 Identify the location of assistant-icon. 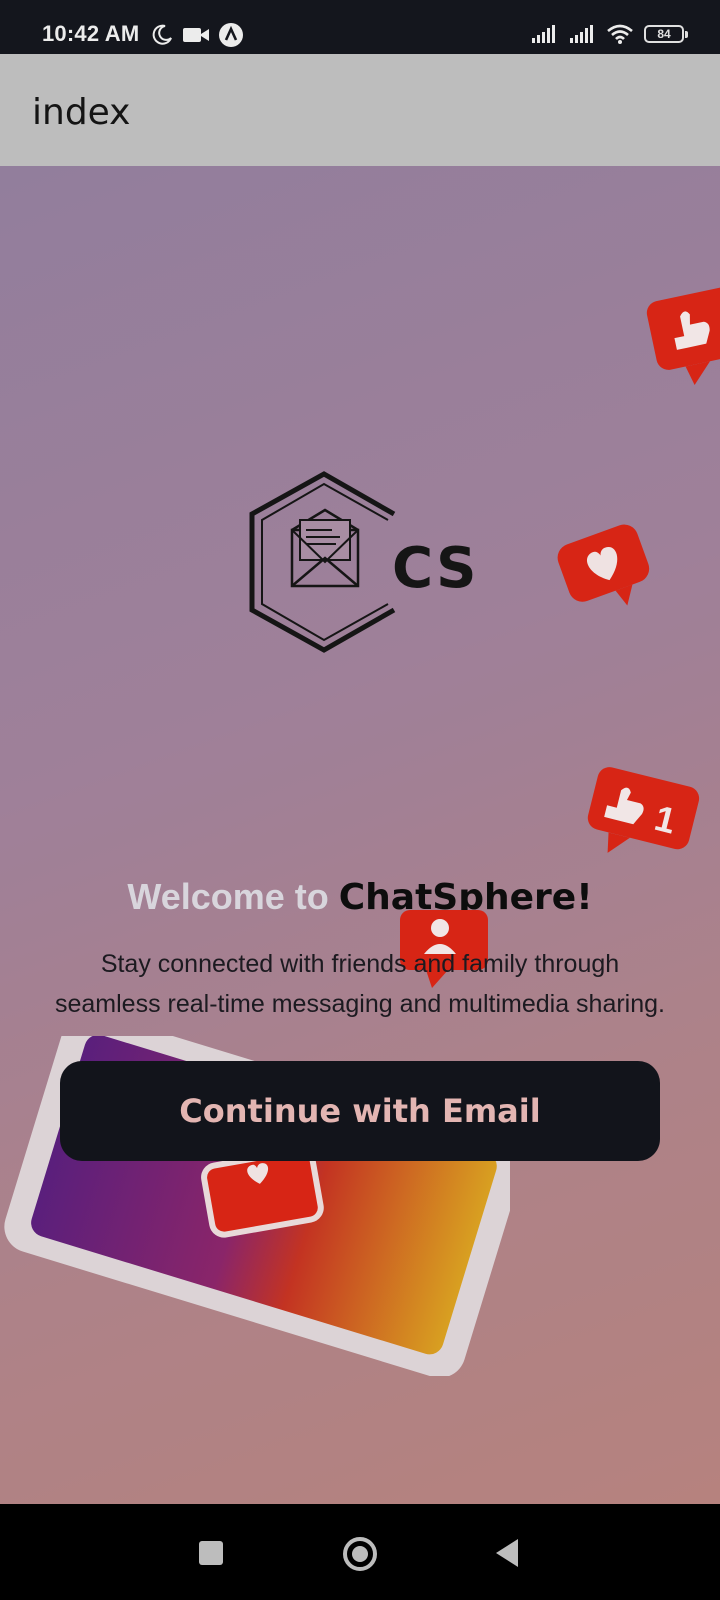
(231, 35).